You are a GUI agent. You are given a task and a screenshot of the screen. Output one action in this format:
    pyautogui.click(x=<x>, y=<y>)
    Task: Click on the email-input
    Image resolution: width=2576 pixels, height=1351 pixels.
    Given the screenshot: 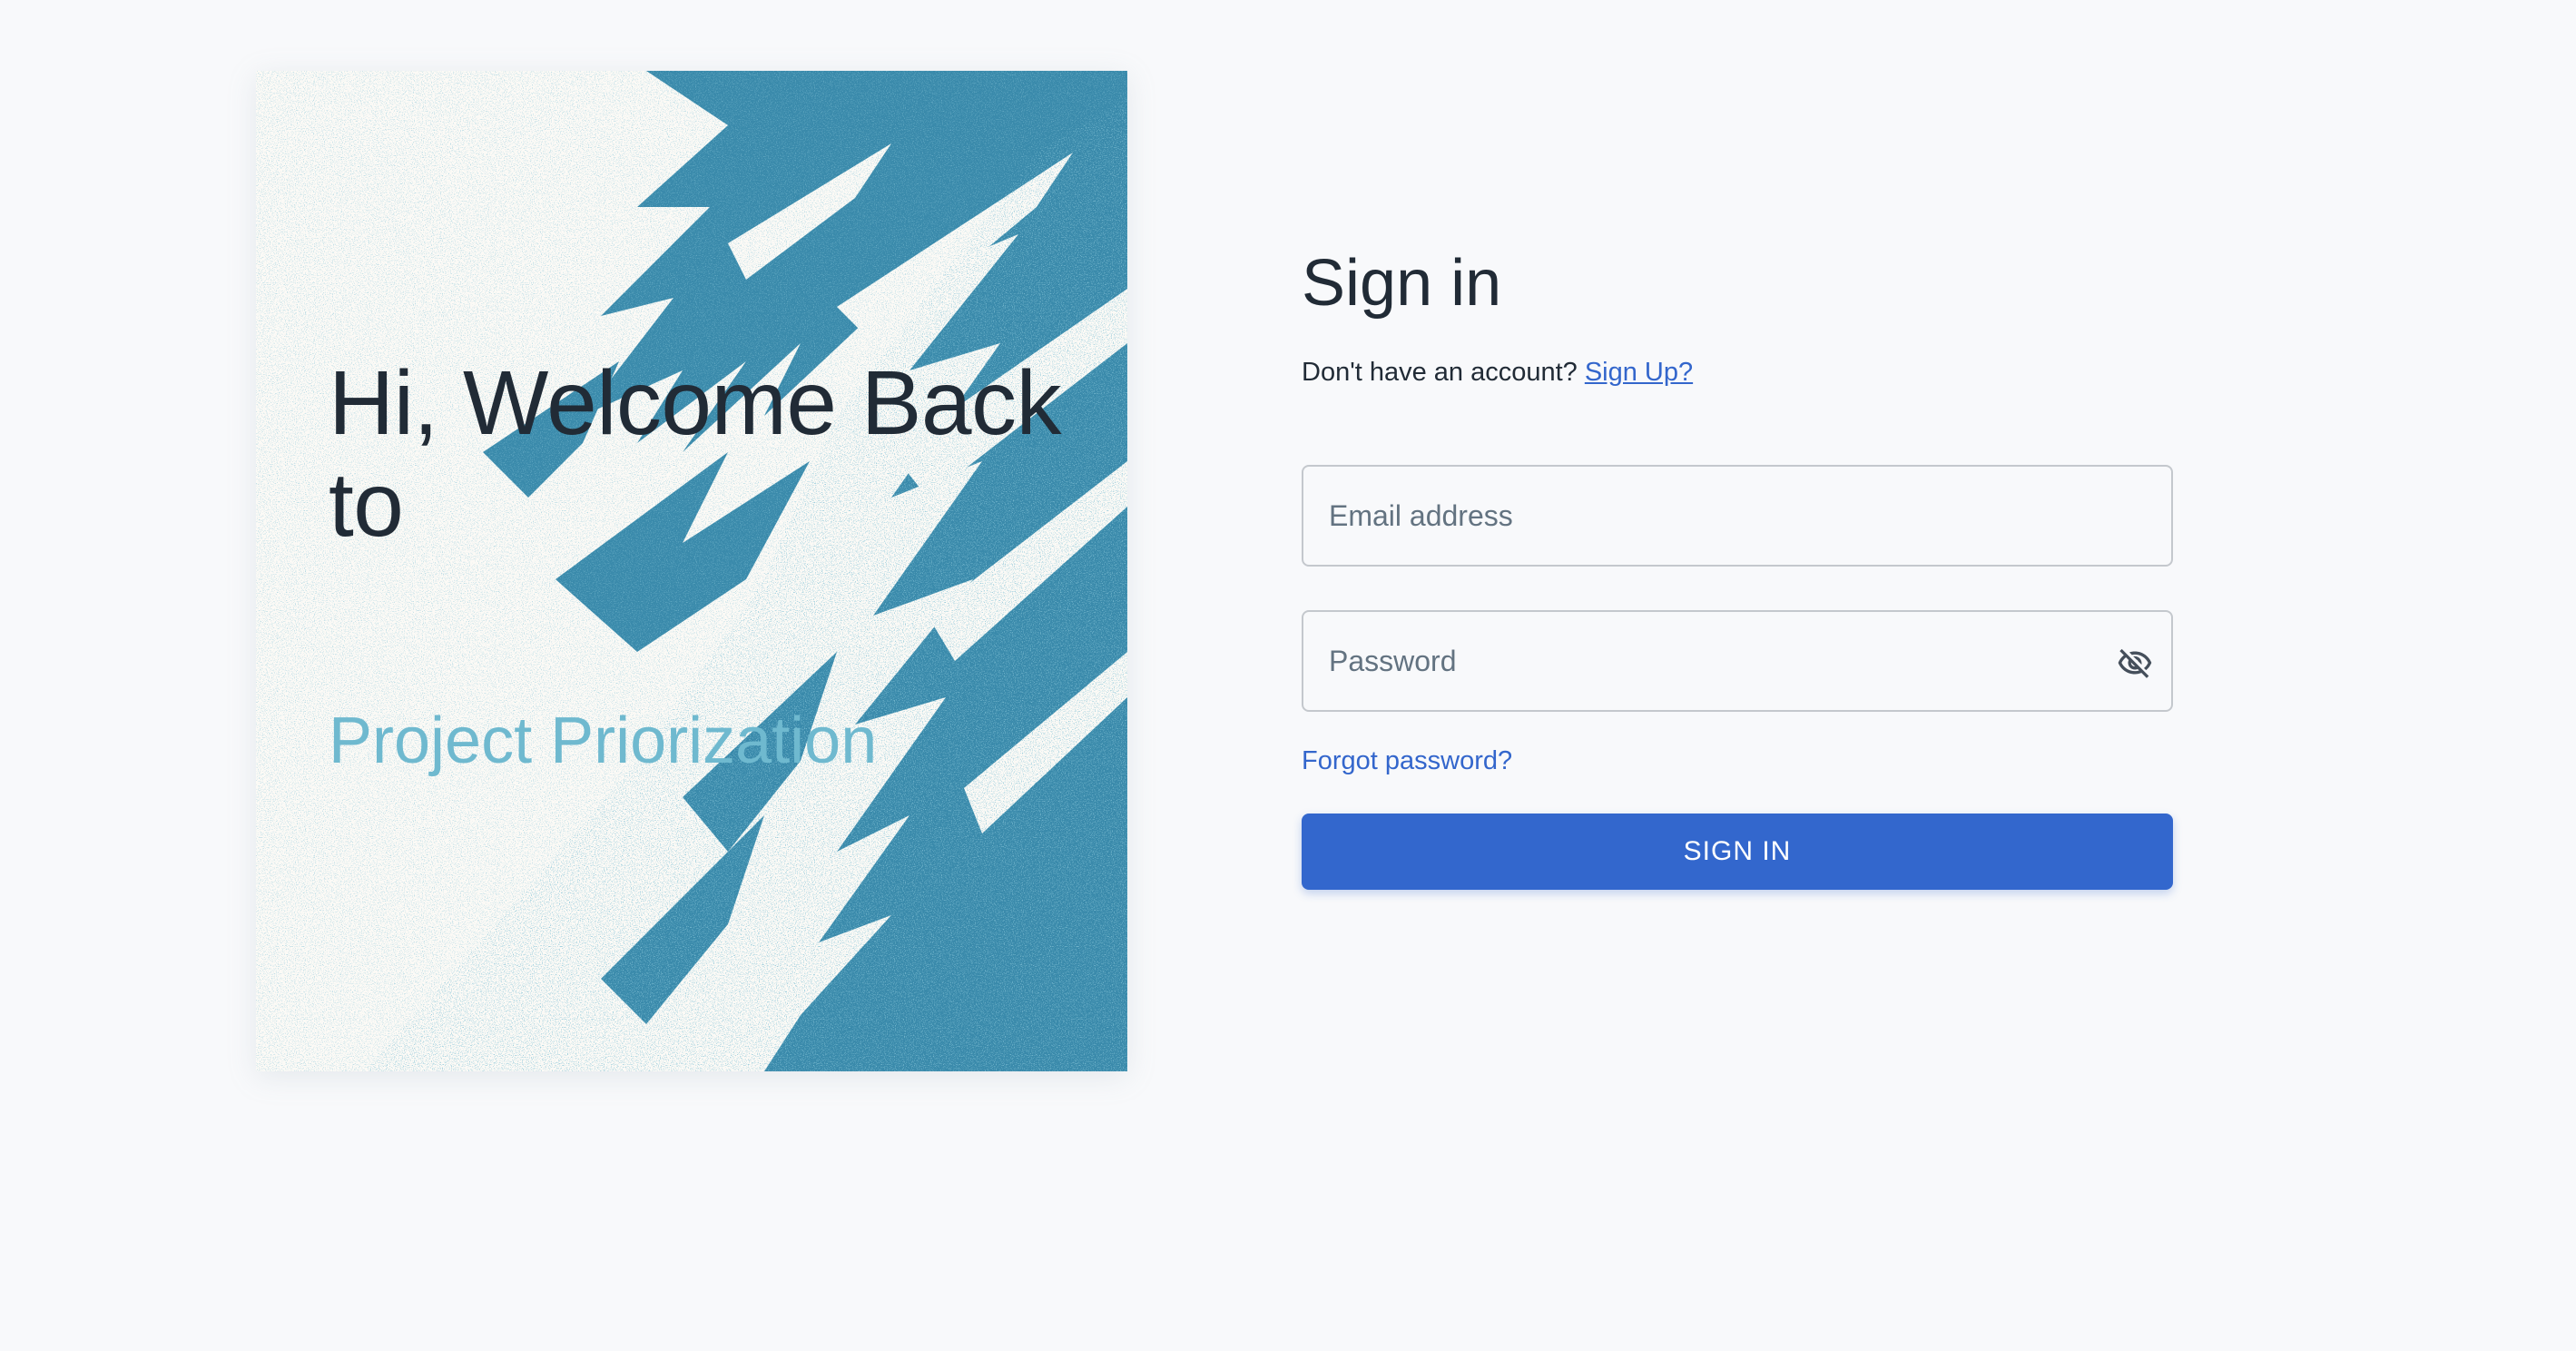 What is the action you would take?
    pyautogui.click(x=1737, y=516)
    